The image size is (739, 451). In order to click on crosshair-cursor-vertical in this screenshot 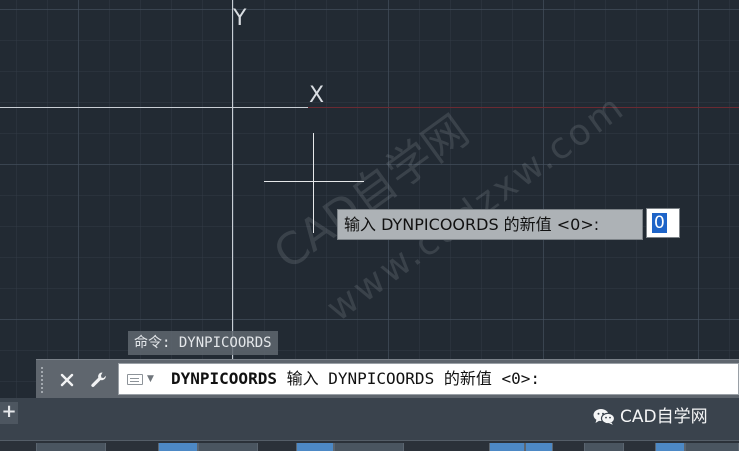, I will do `click(313, 183)`.